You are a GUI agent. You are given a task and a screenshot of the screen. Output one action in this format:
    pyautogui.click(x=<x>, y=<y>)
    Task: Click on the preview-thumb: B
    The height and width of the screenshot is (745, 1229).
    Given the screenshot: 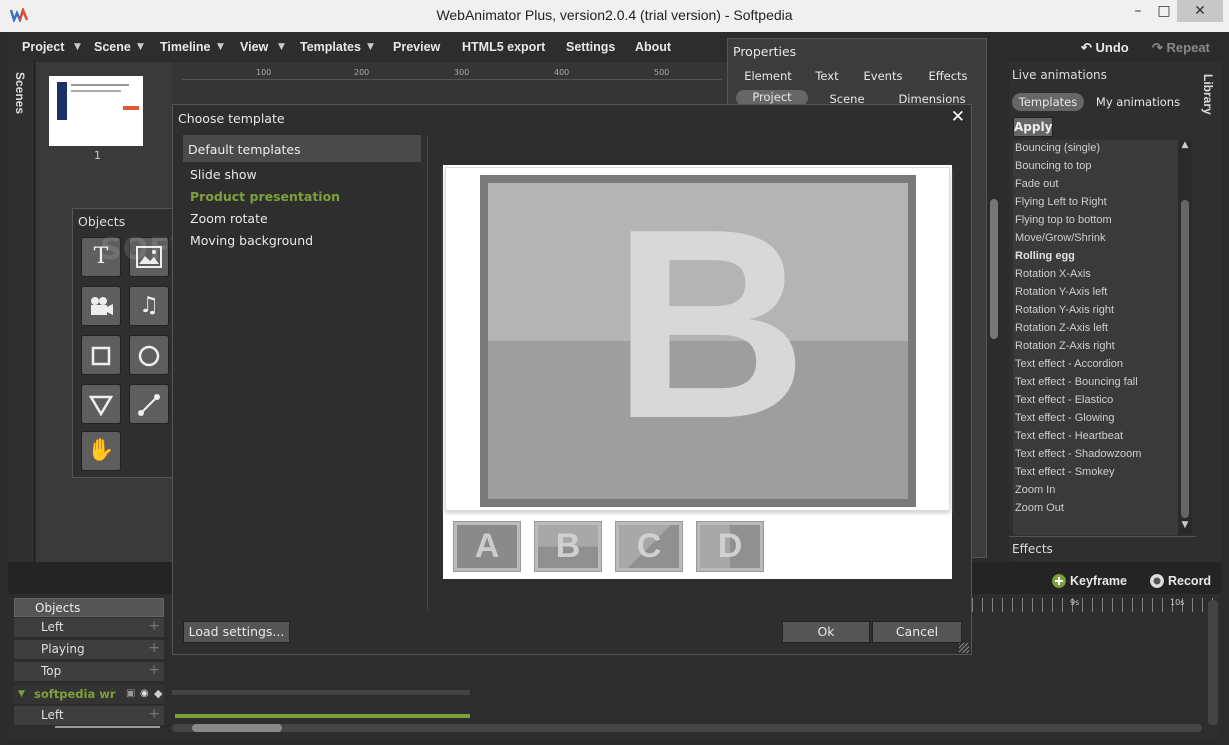 What is the action you would take?
    pyautogui.click(x=568, y=546)
    